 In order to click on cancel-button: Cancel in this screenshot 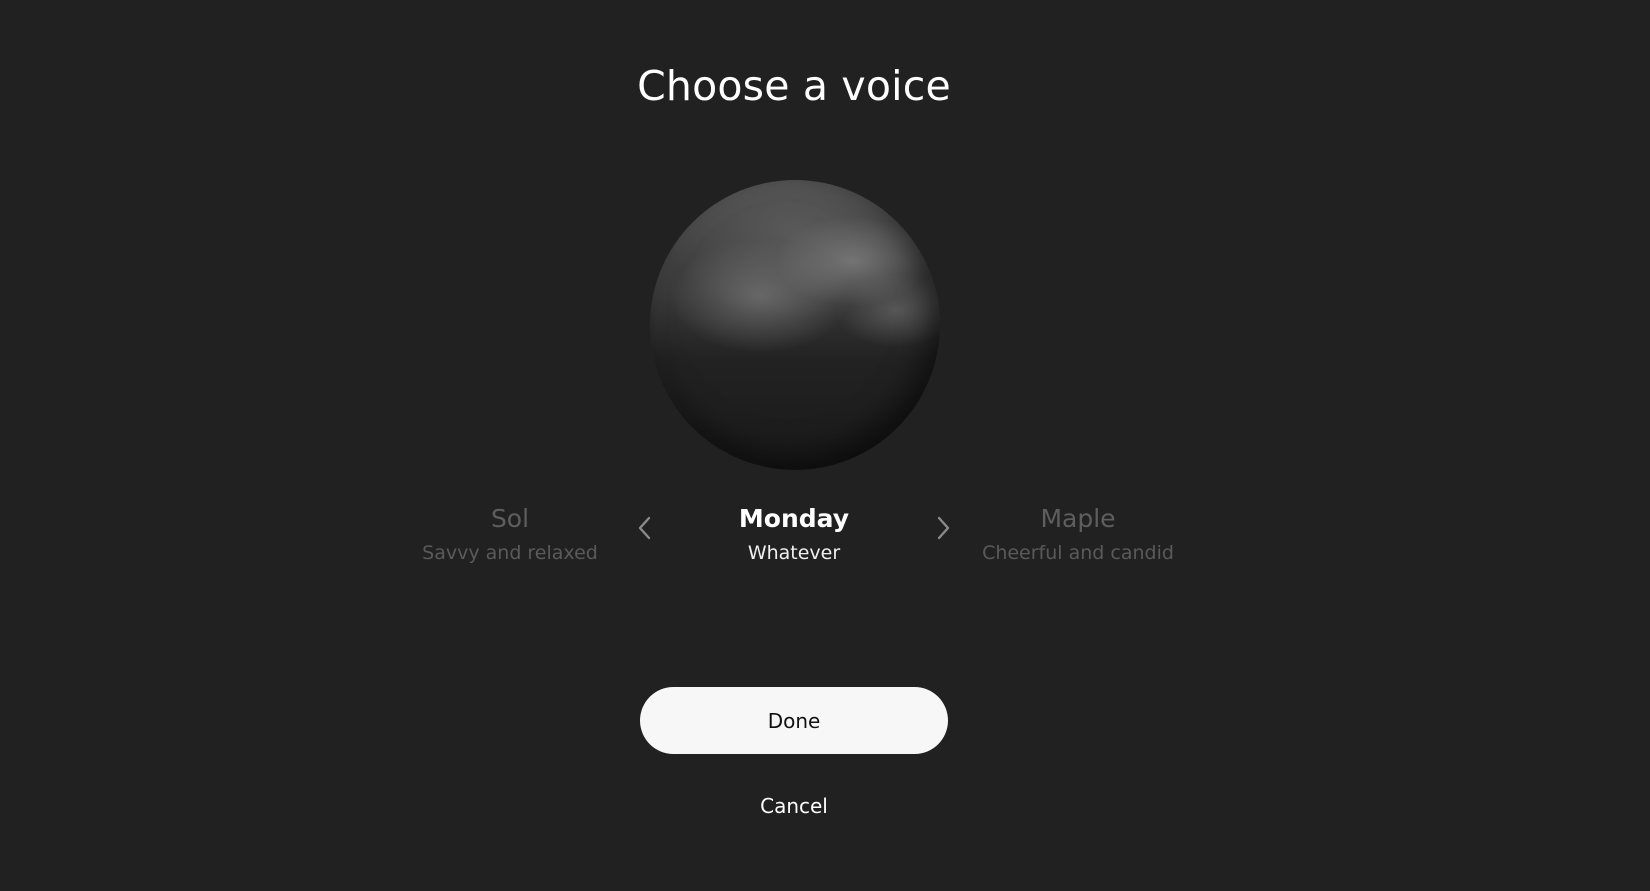, I will do `click(794, 806)`.